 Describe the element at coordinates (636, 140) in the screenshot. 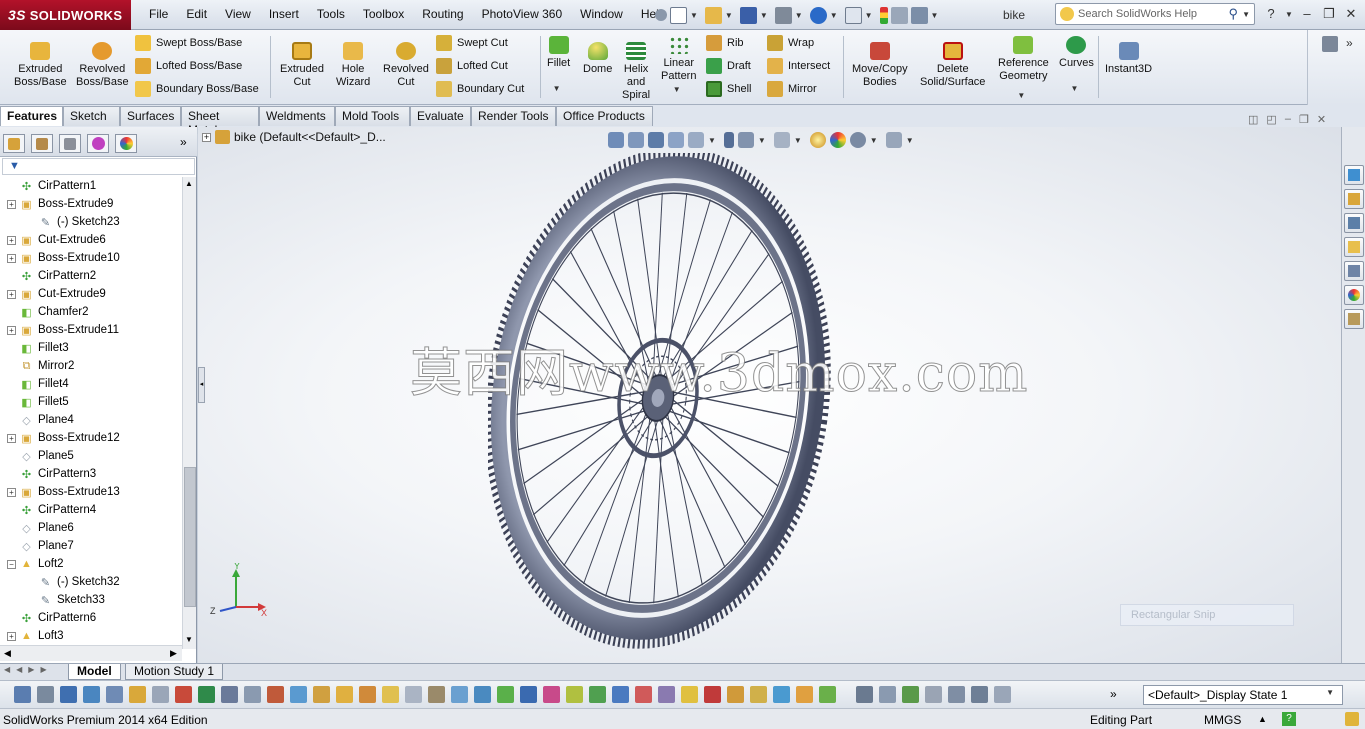

I see `zoom-to-area-icon` at that location.